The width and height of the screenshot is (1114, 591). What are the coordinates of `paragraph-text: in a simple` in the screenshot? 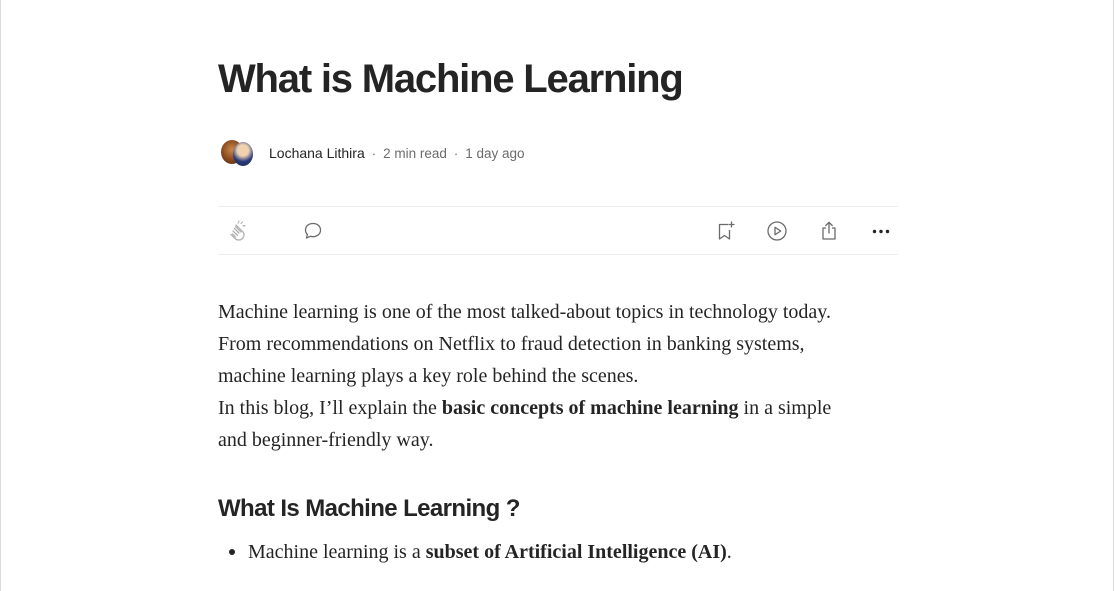 It's located at (785, 408).